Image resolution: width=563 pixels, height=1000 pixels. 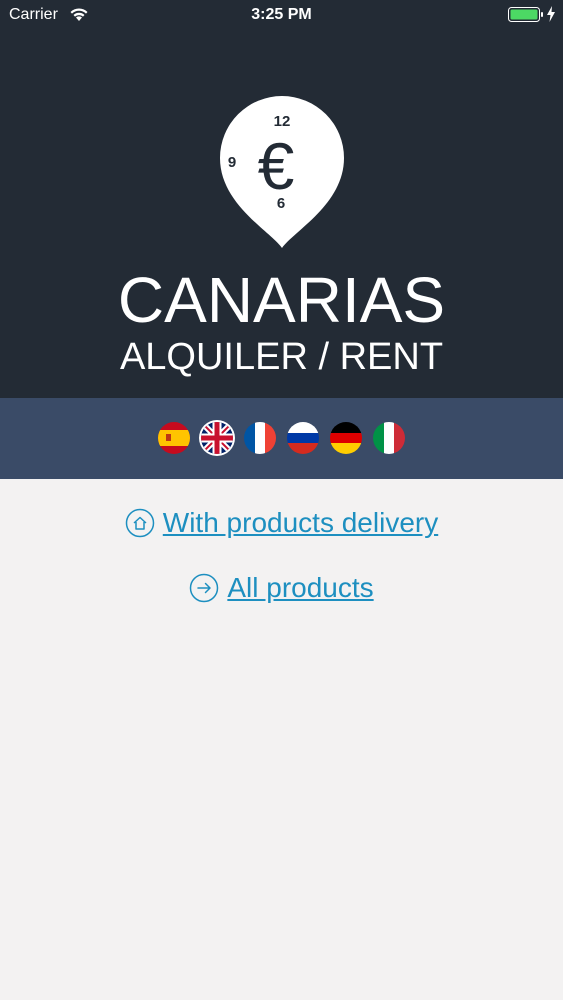 I want to click on charging-bolt-icon, so click(x=551, y=14).